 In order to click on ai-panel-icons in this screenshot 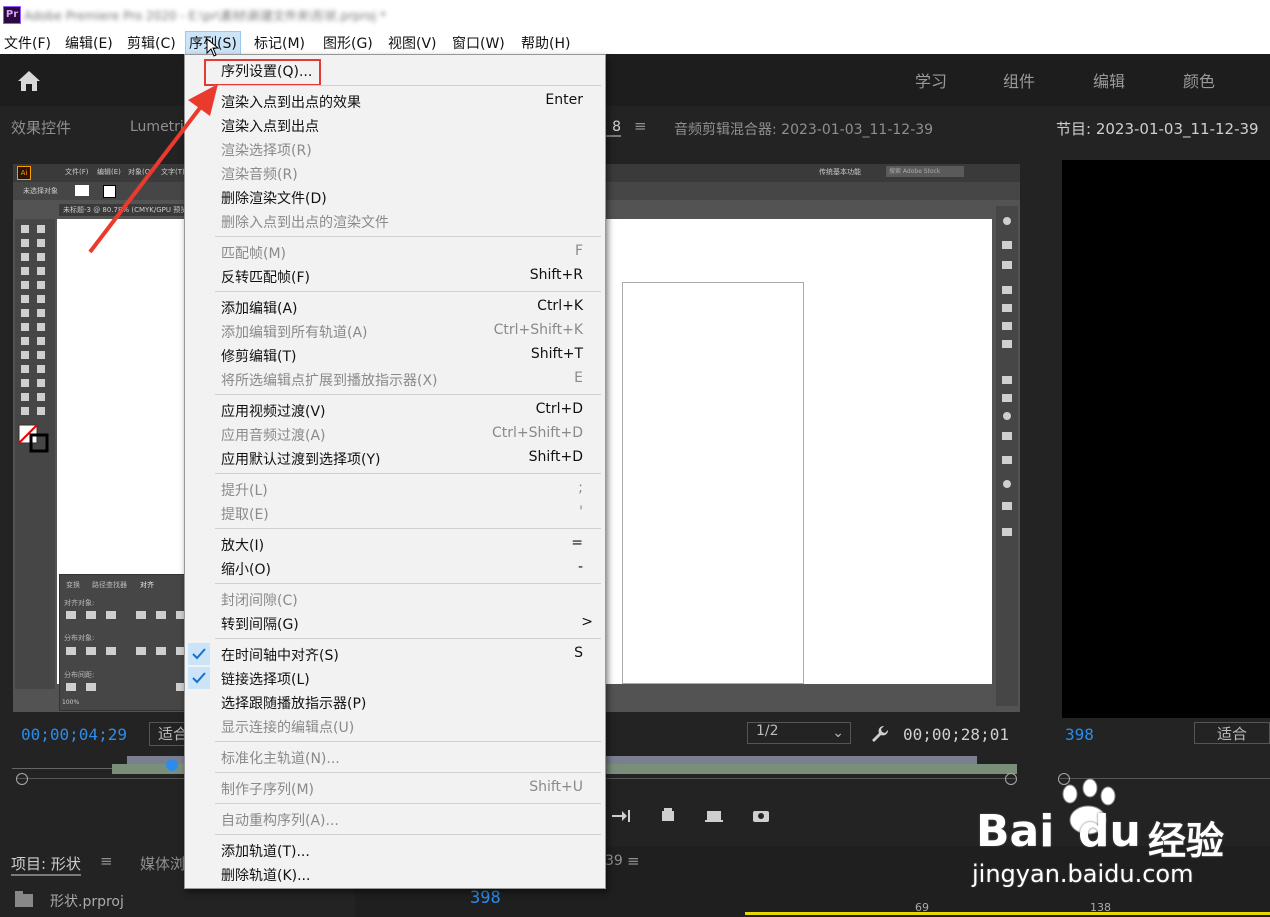, I will do `click(1007, 376)`.